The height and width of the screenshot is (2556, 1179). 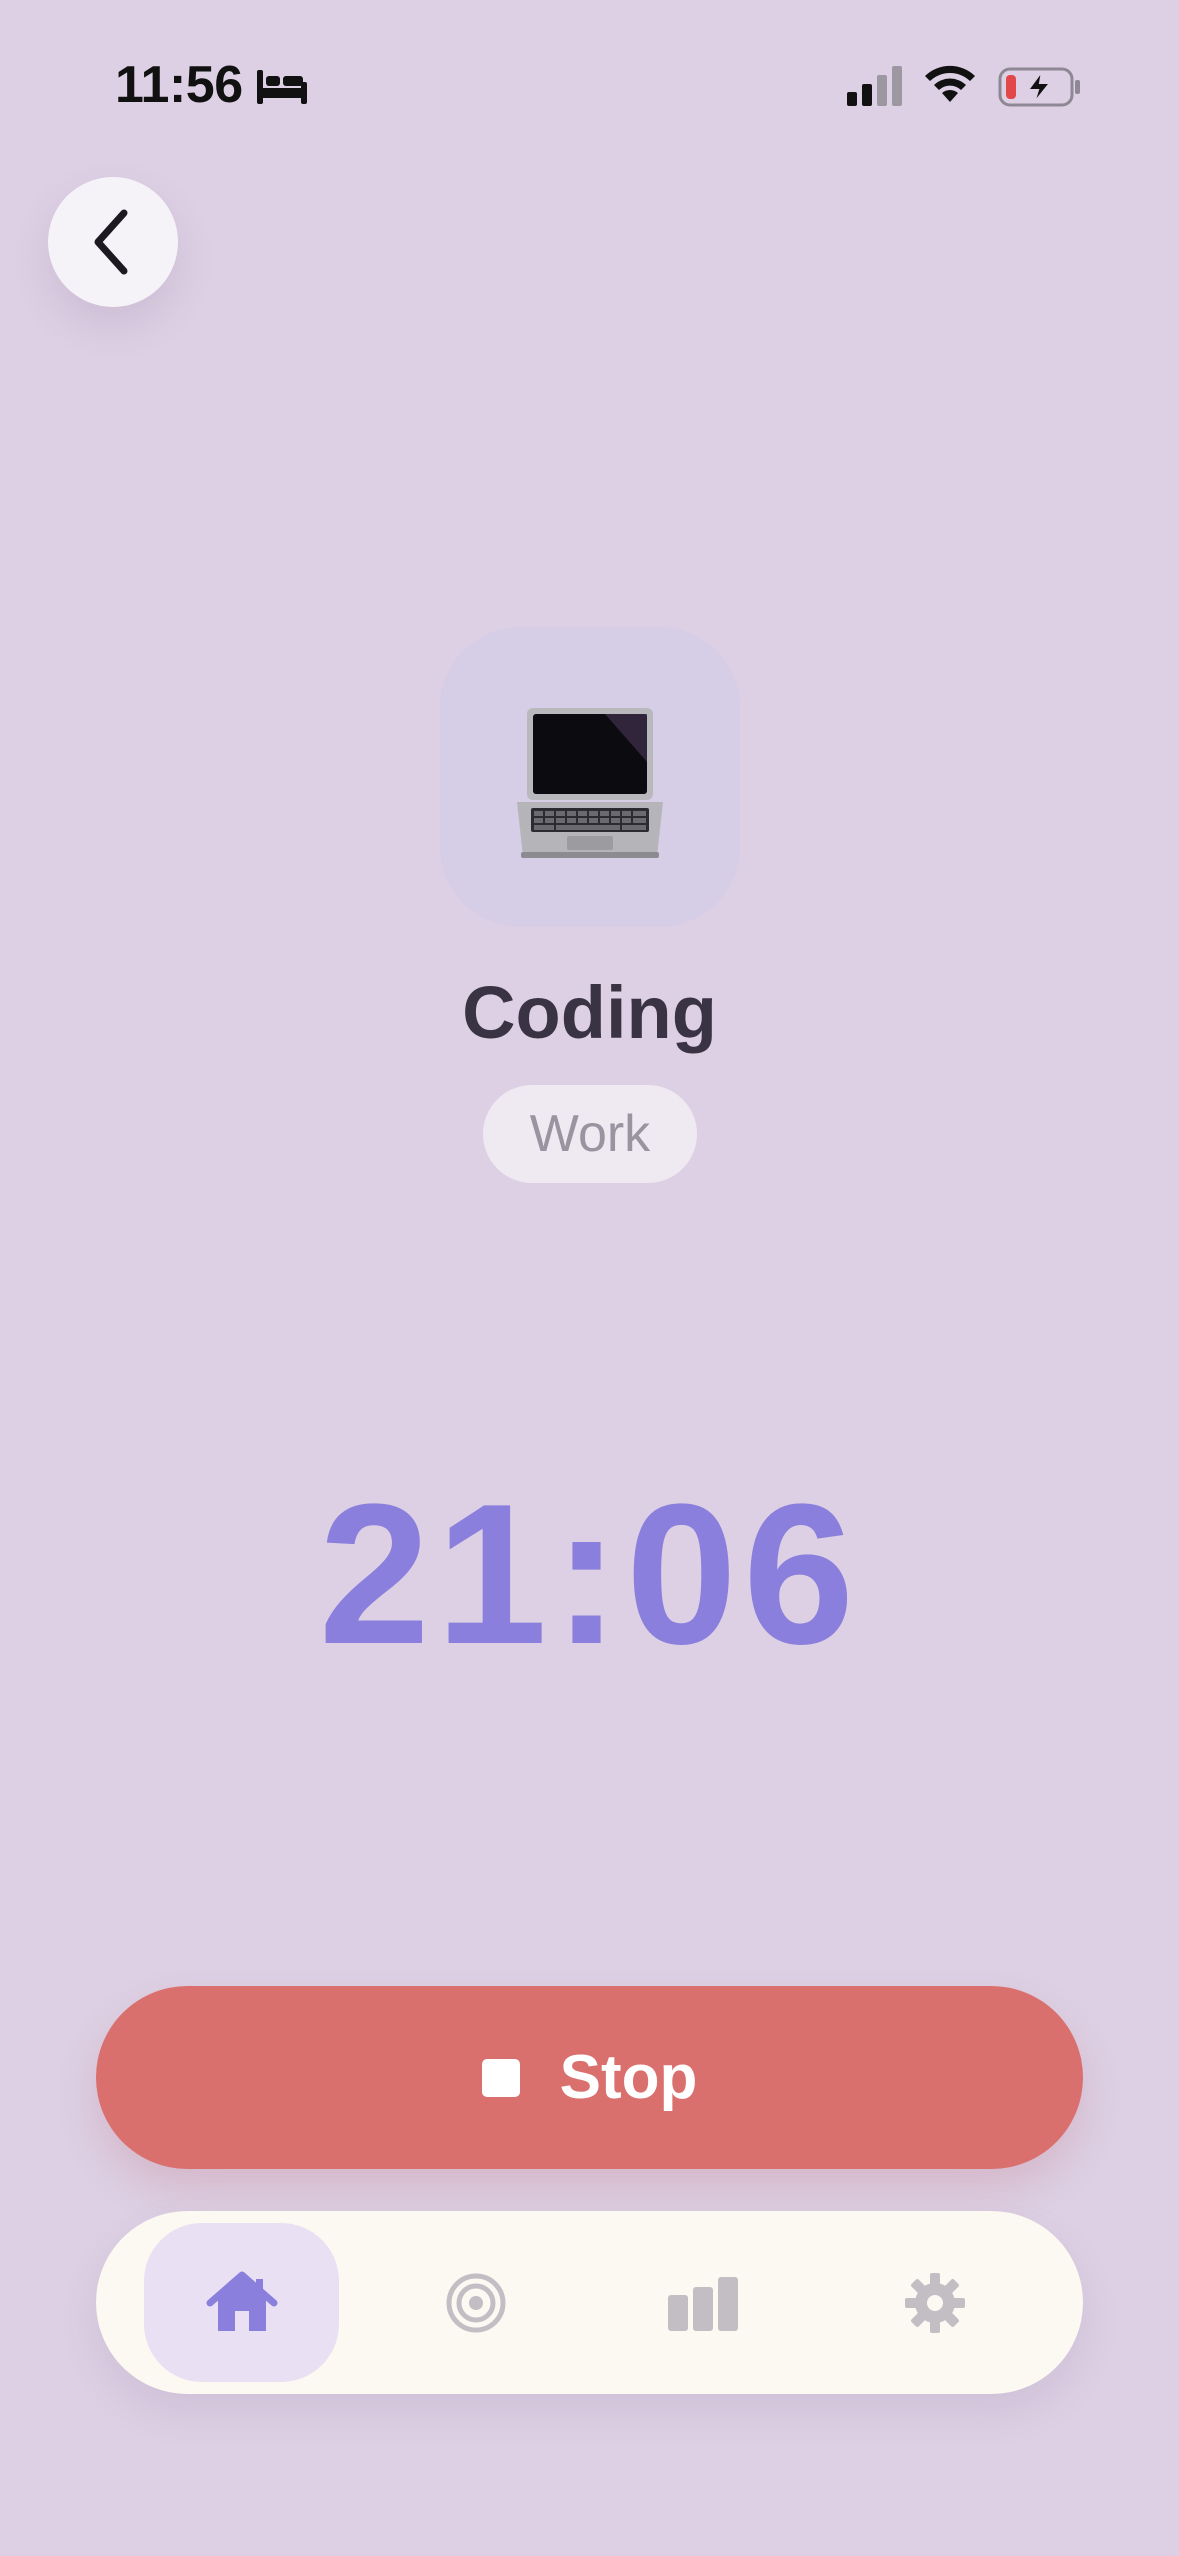 What do you see at coordinates (874, 86) in the screenshot?
I see `cellular-signal-icon` at bounding box center [874, 86].